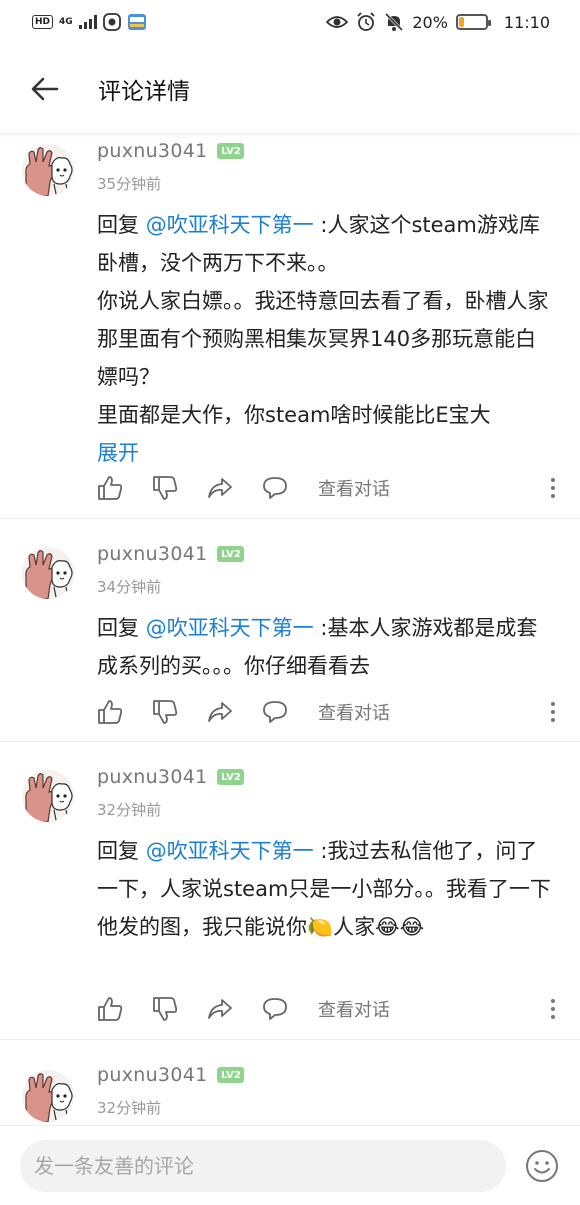 The width and height of the screenshot is (580, 1205). Describe the element at coordinates (366, 21) in the screenshot. I see `alarm-icon` at that location.